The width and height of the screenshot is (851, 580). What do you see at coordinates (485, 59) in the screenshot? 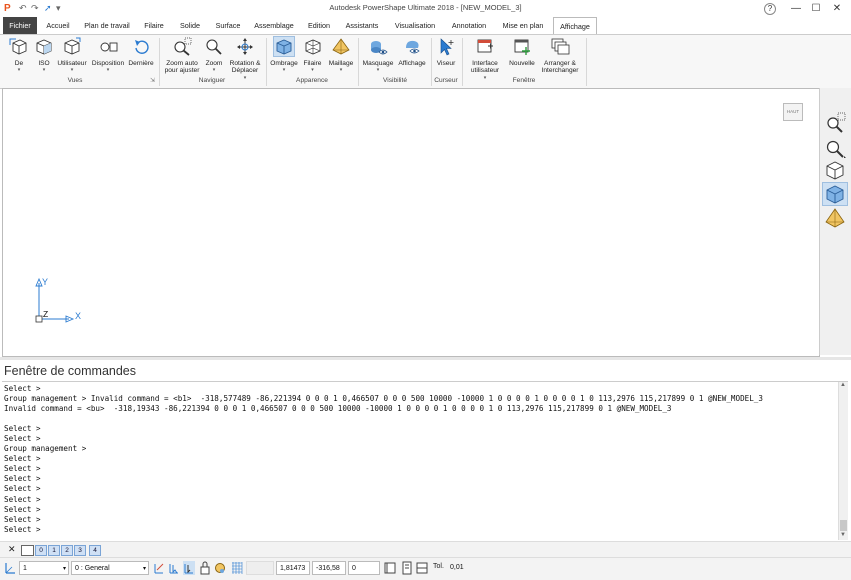
I see `user-interface-button: Interface utilisateur ▾` at bounding box center [485, 59].